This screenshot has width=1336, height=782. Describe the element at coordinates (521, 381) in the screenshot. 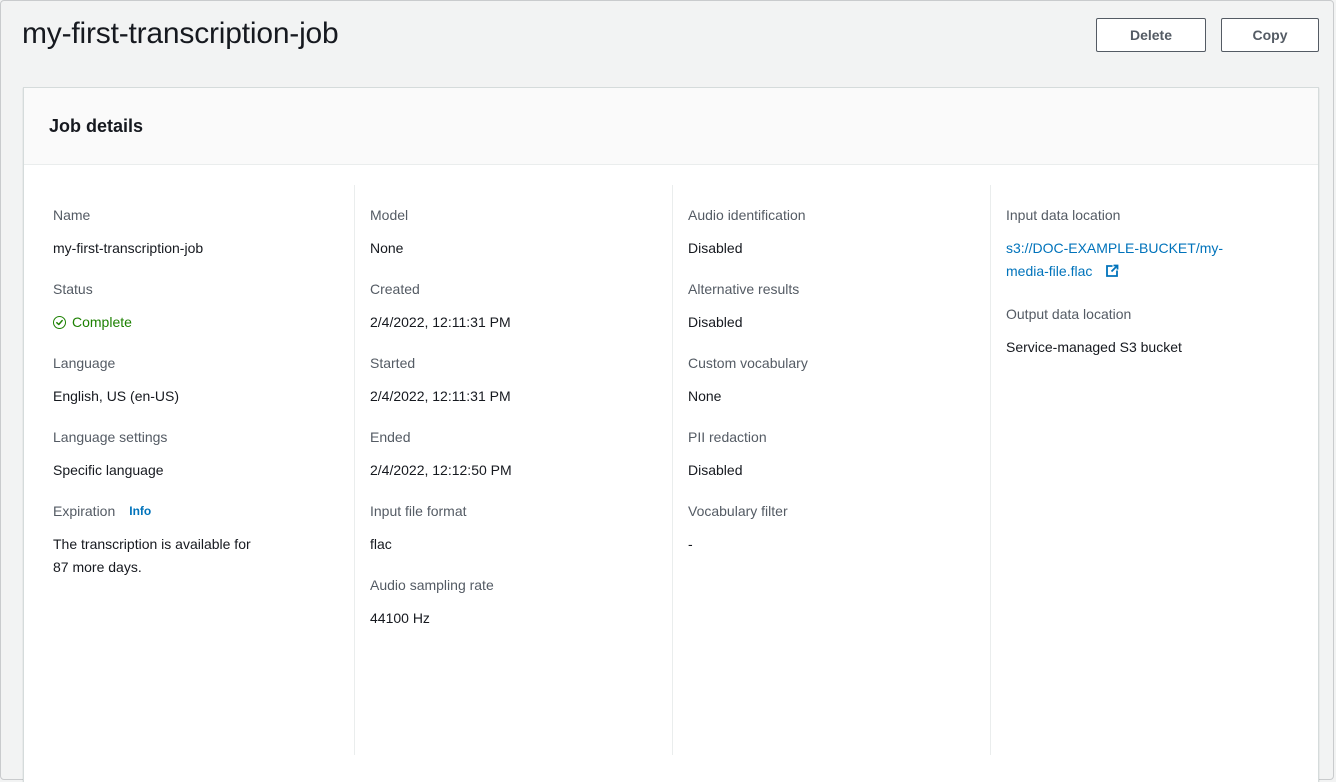

I see `field-started: Started 2/4/2022, 12:11:31 PM` at that location.